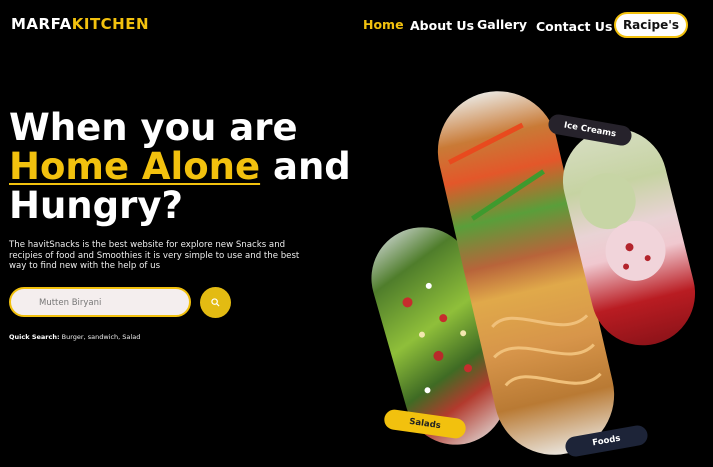  Describe the element at coordinates (135, 166) in the screenshot. I see `hero-highlight: Home Alone` at that location.